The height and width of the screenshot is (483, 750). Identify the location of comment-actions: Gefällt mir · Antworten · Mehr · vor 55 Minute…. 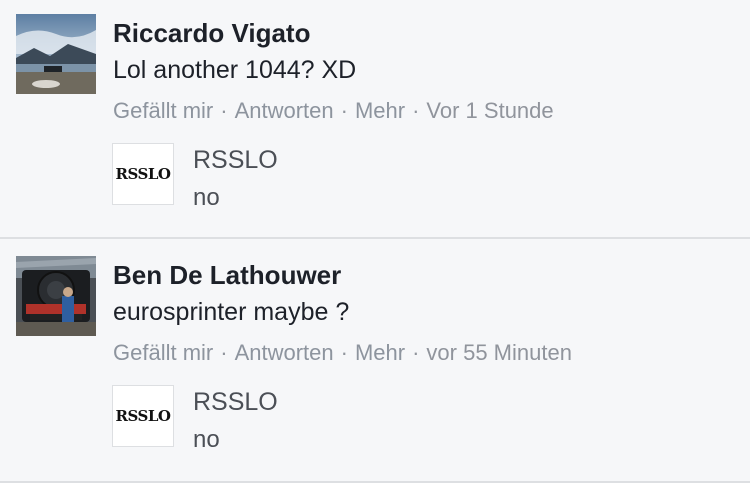
(342, 353).